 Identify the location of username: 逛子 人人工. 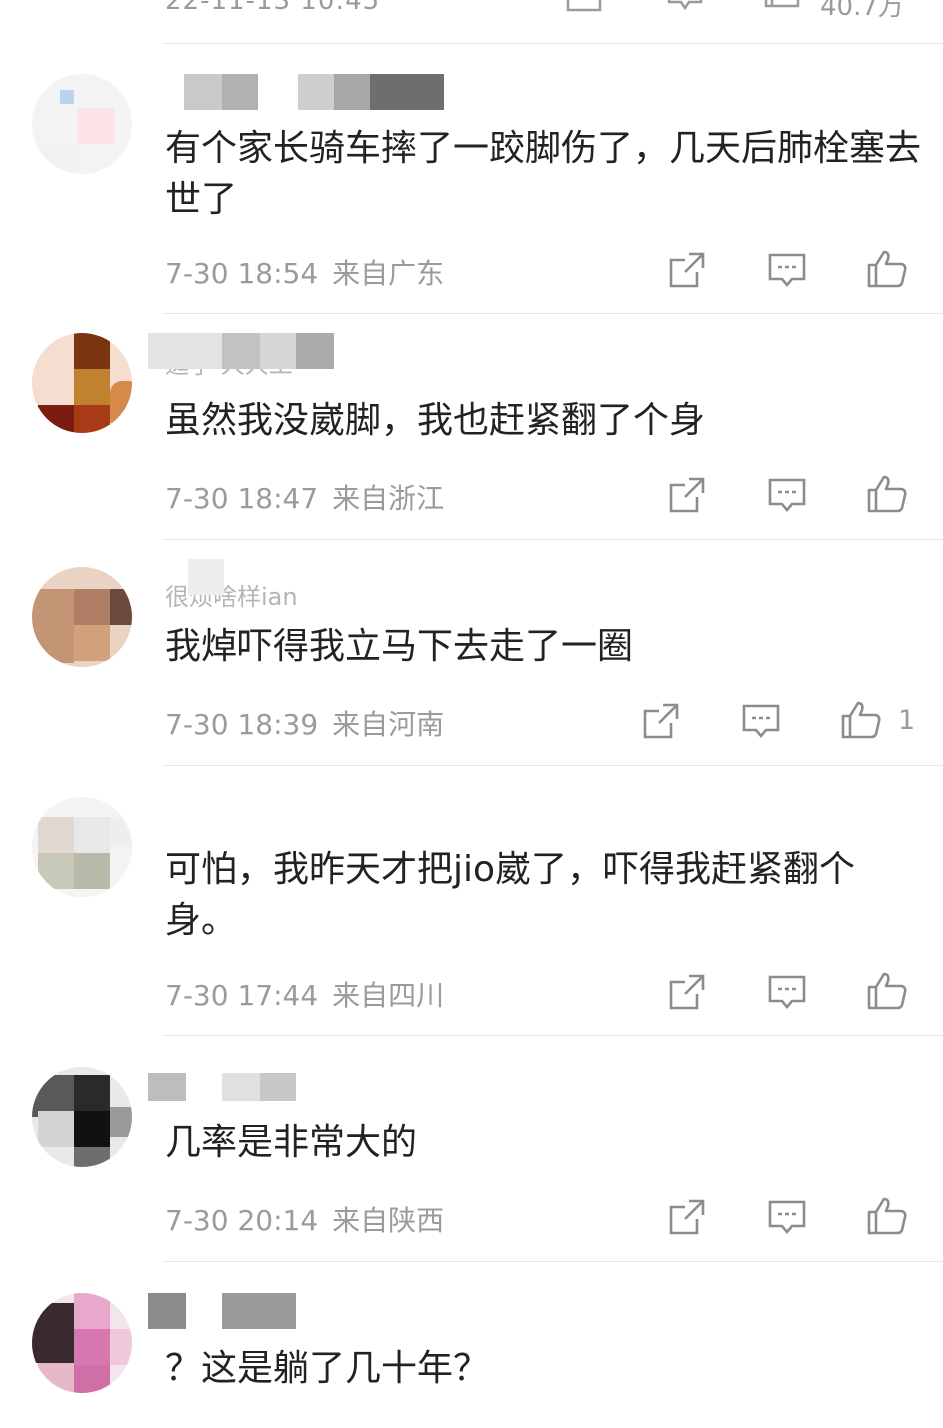
(298, 356).